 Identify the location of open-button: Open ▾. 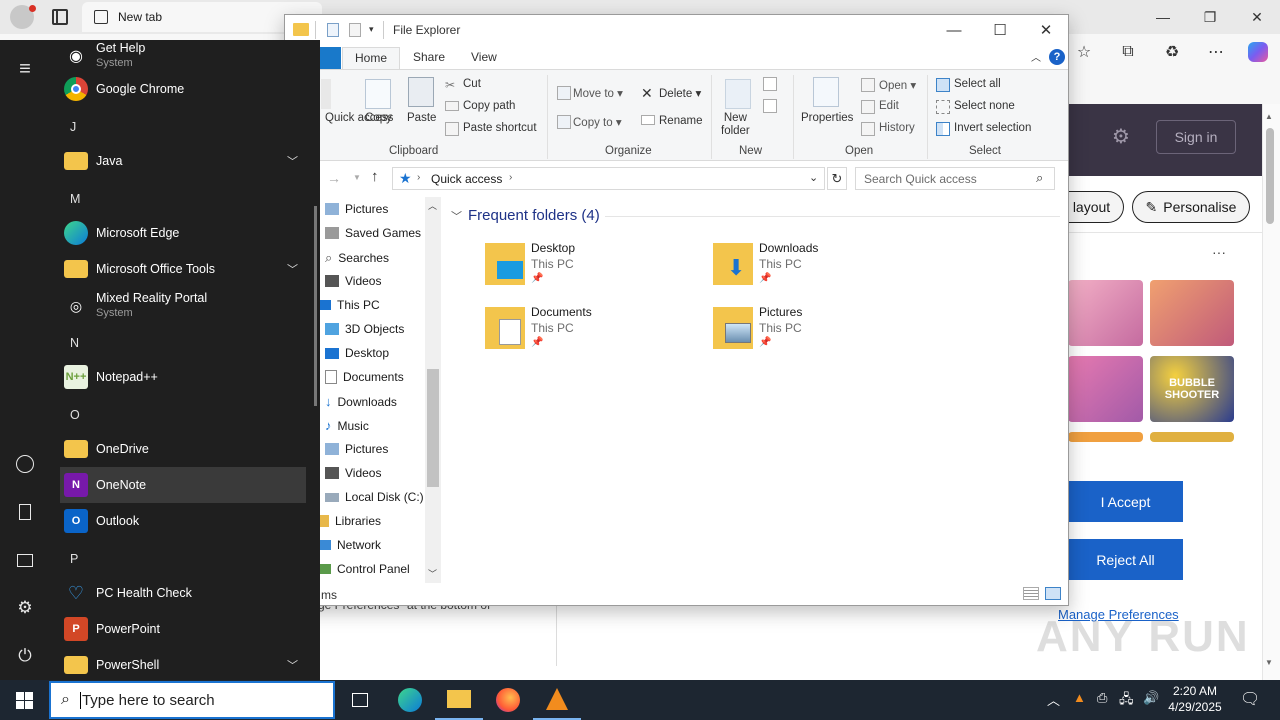
(897, 85).